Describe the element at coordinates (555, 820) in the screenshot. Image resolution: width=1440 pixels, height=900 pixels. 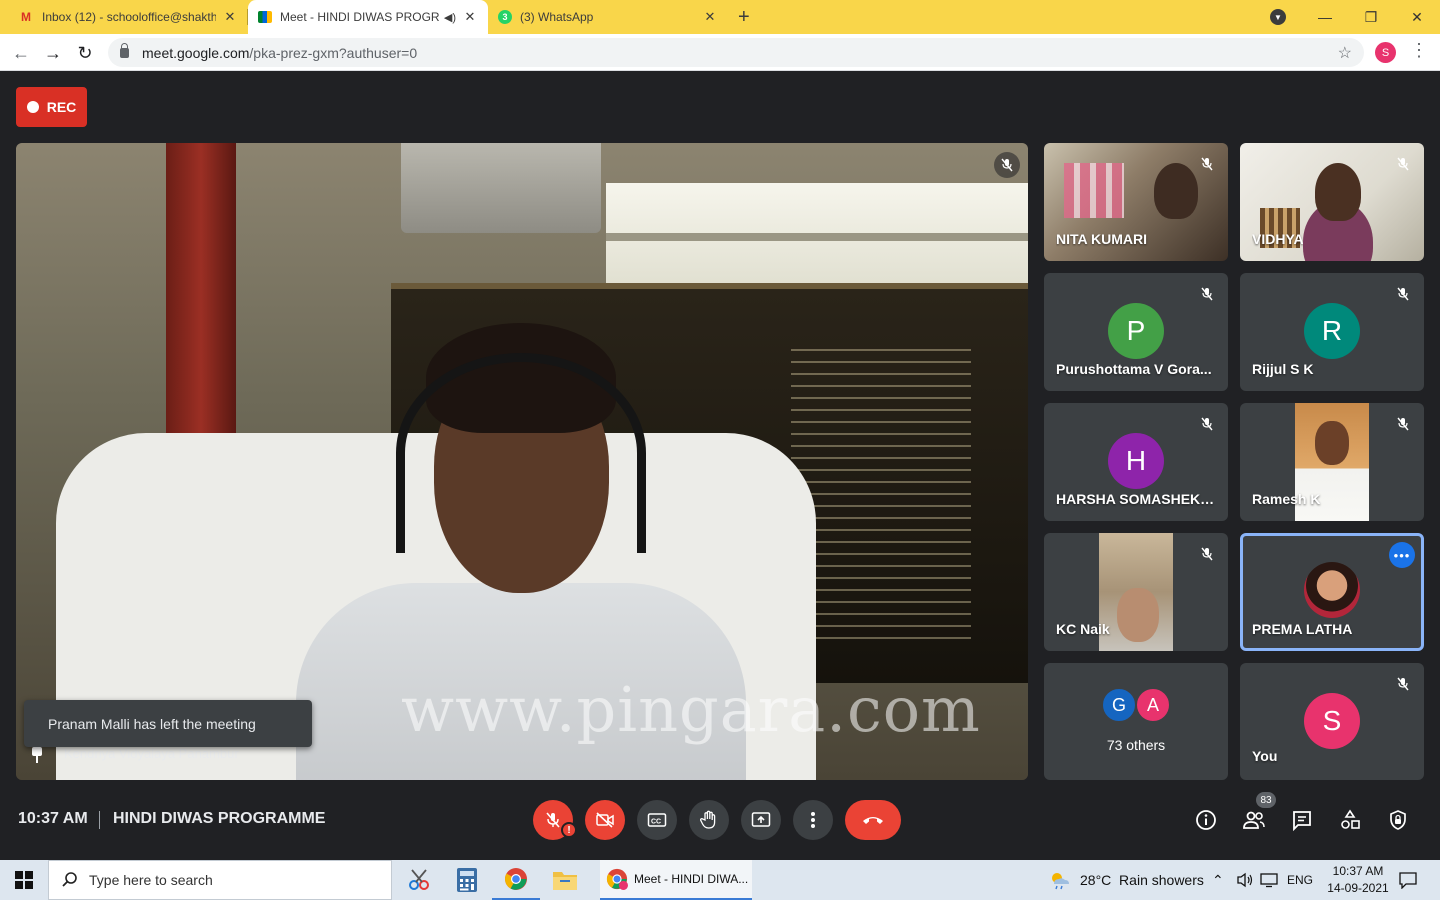
I see `mic-toggle-button: !` at that location.